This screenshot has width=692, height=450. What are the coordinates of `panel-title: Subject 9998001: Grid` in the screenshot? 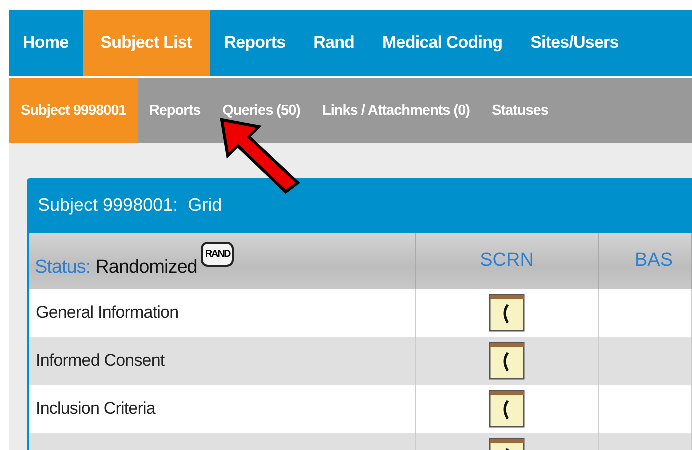 It's located at (360, 205).